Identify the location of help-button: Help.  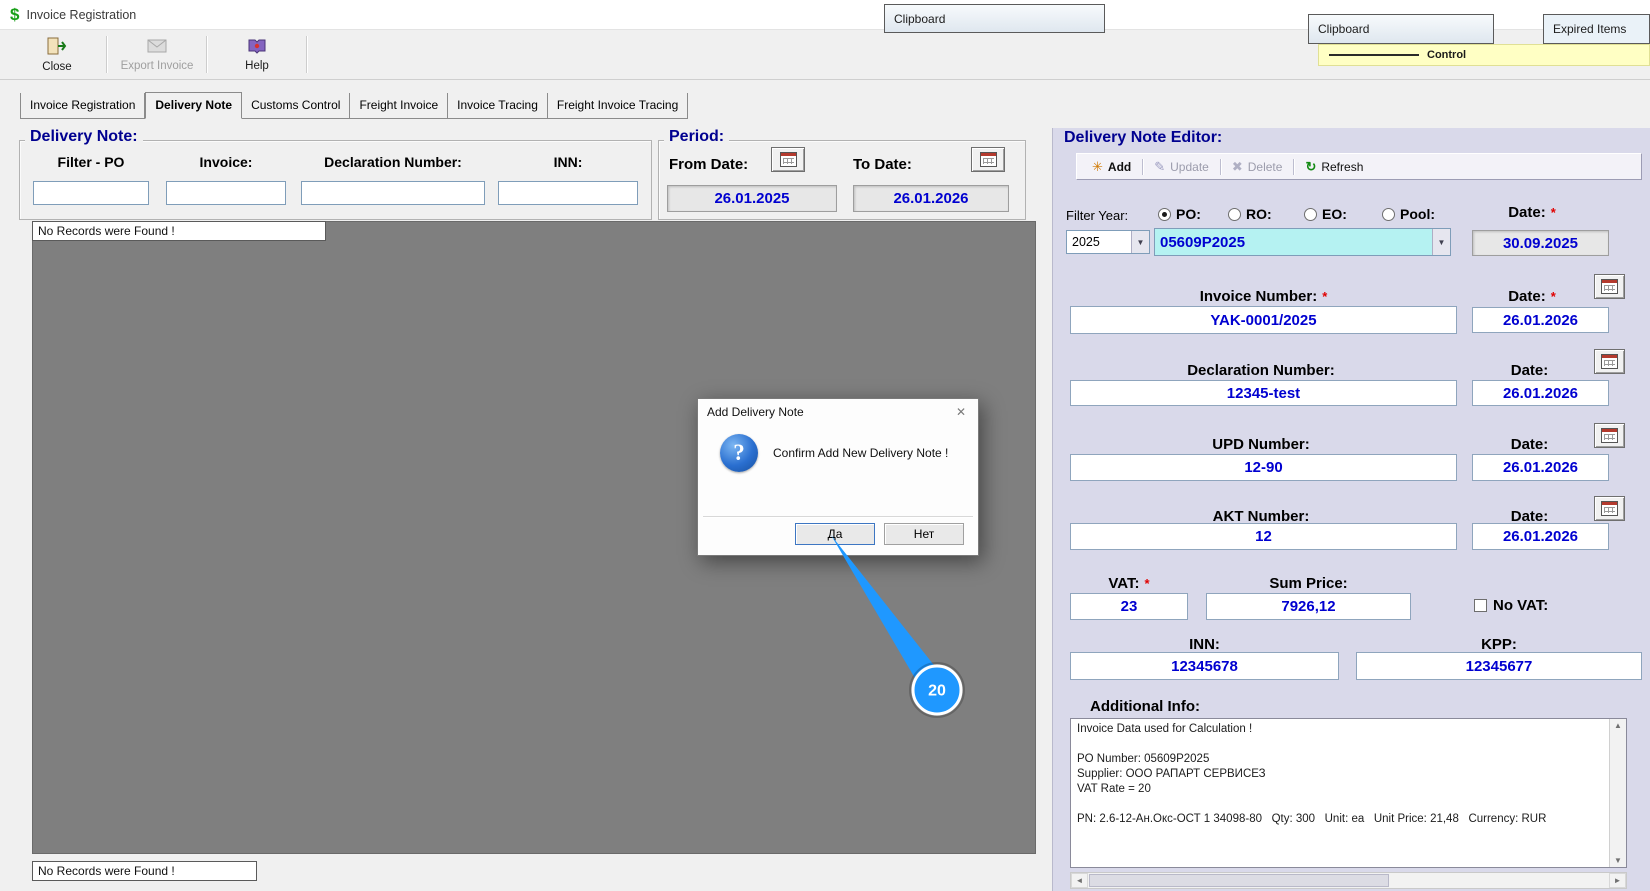
(257, 54).